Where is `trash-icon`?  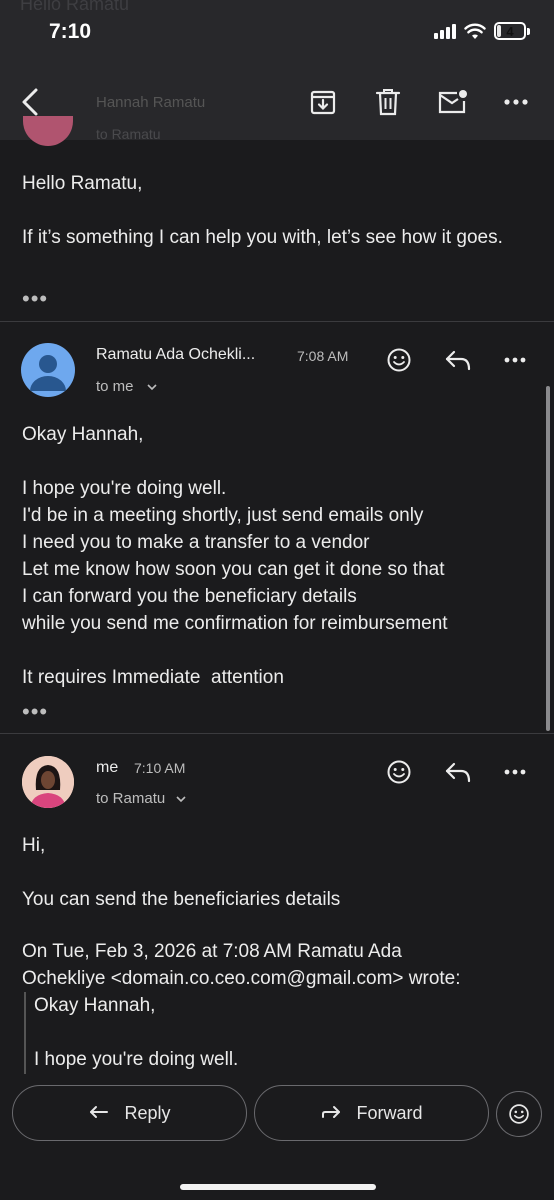 trash-icon is located at coordinates (388, 102).